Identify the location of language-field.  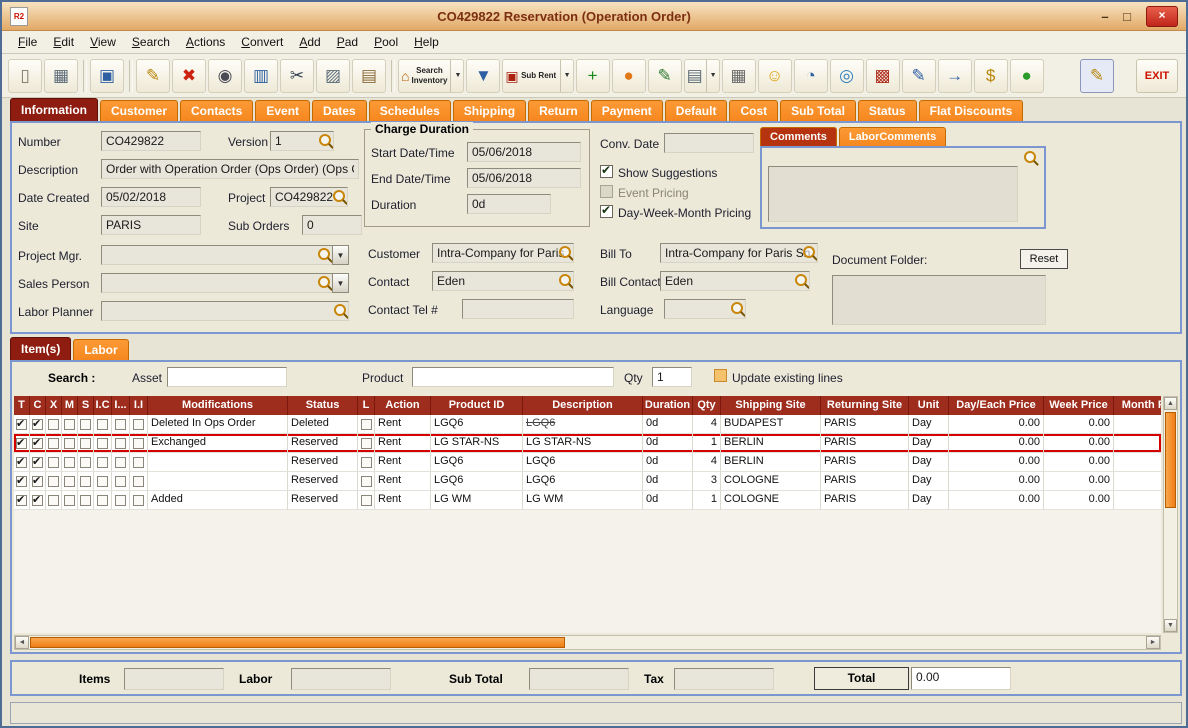
(705, 309).